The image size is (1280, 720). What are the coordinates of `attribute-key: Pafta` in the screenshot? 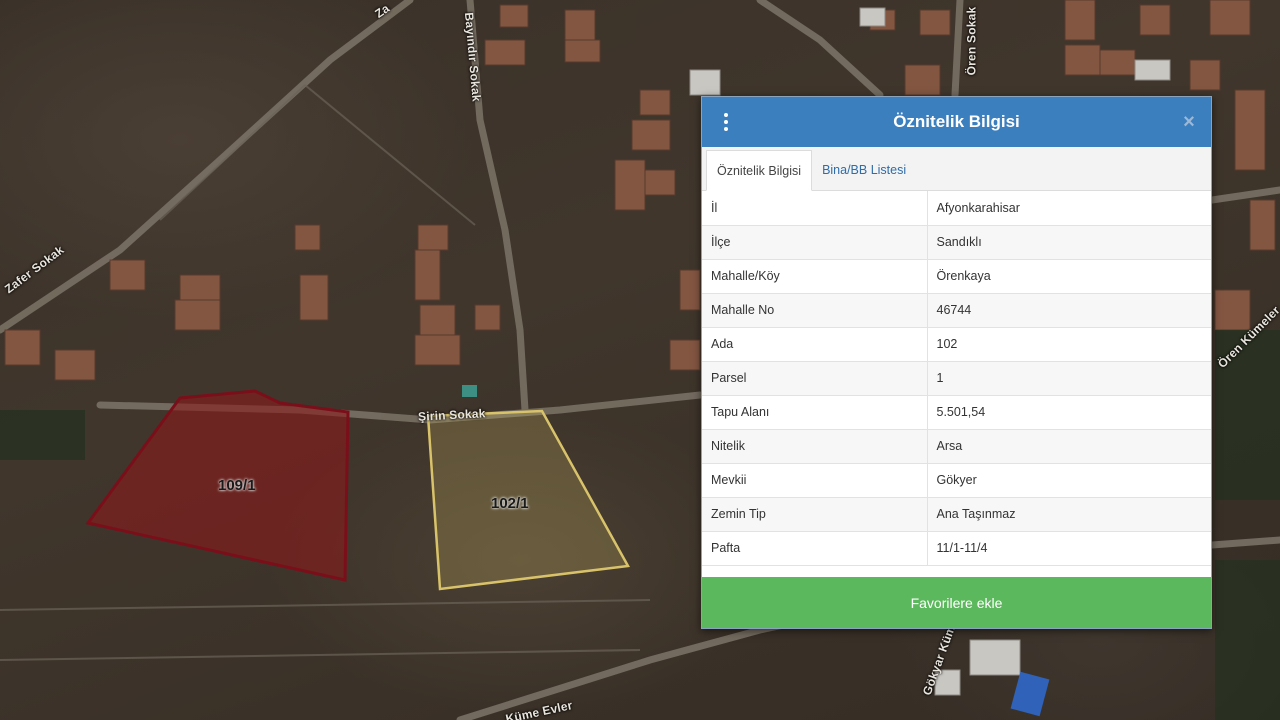 It's located at (815, 548).